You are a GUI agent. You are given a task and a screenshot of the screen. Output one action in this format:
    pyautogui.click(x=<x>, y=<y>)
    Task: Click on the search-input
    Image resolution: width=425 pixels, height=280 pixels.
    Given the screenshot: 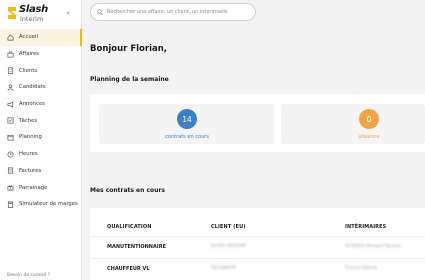 What is the action you would take?
    pyautogui.click(x=181, y=12)
    